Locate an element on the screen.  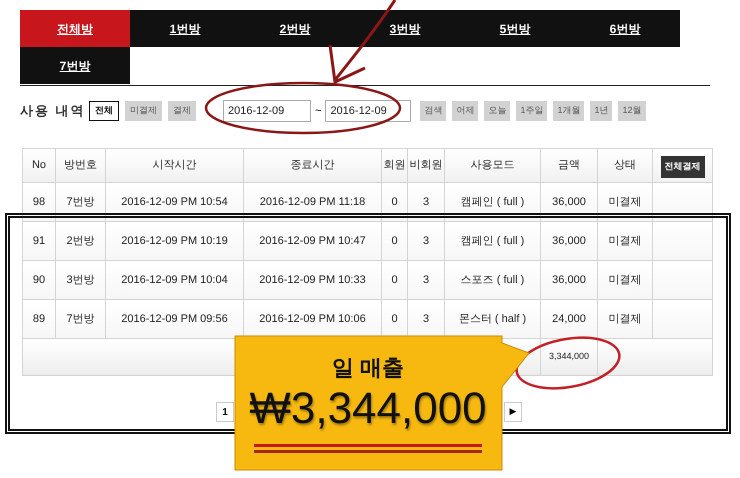
column-header: 종료시간 is located at coordinates (313, 165).